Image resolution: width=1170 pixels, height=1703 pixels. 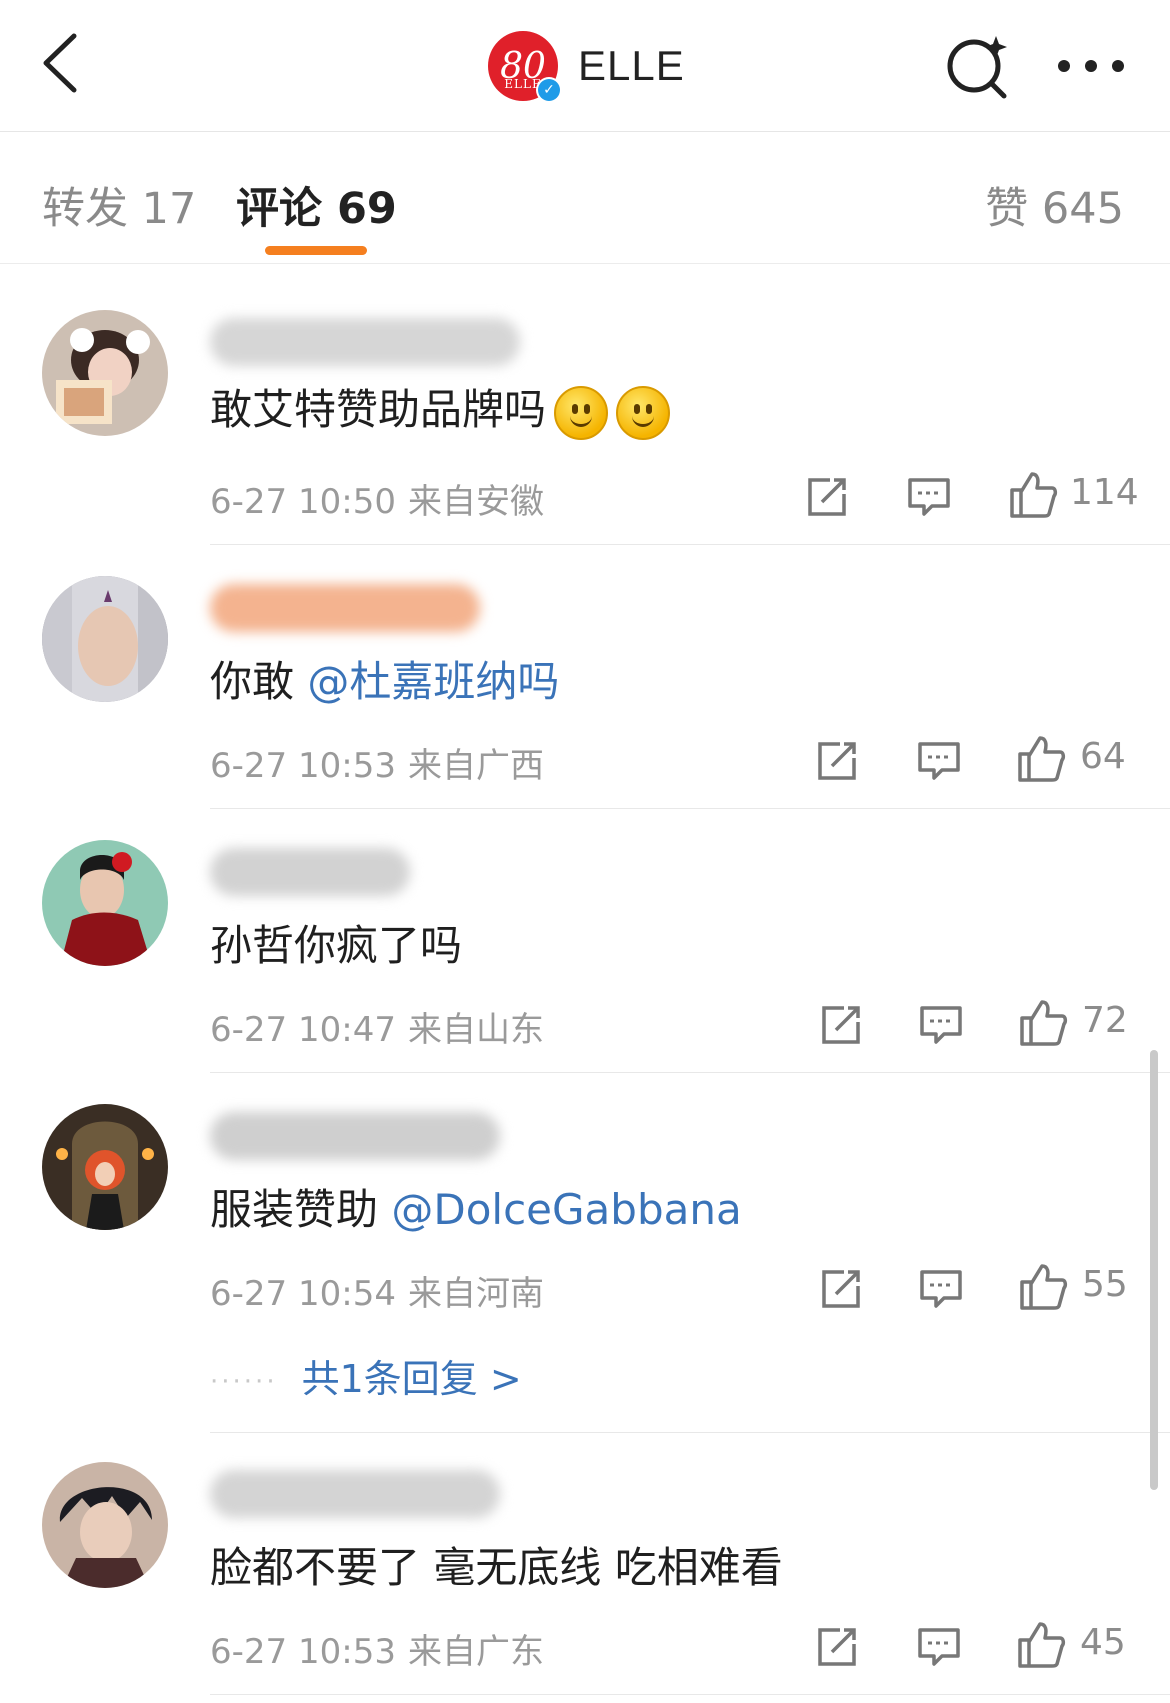 I want to click on comment-meta: 6-27 10:47 来自山东, so click(x=377, y=1026).